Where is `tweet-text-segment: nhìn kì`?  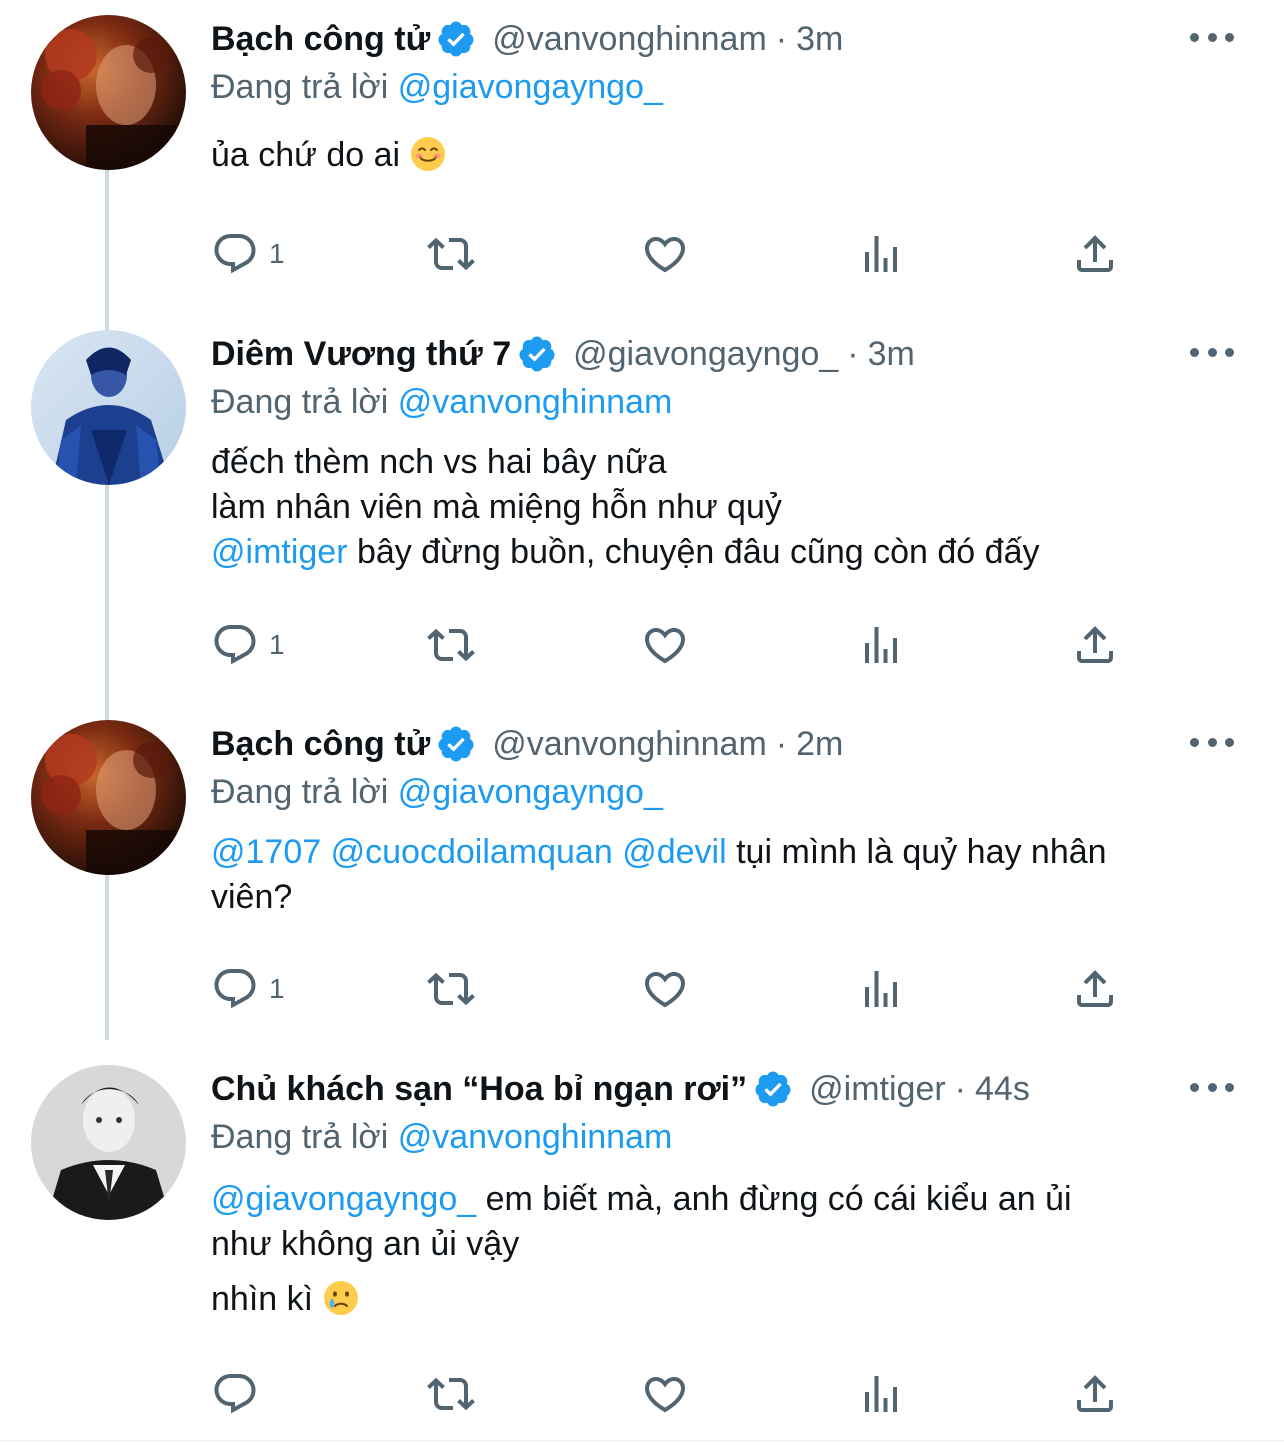
tweet-text-segment: nhìn kì is located at coordinates (262, 1299).